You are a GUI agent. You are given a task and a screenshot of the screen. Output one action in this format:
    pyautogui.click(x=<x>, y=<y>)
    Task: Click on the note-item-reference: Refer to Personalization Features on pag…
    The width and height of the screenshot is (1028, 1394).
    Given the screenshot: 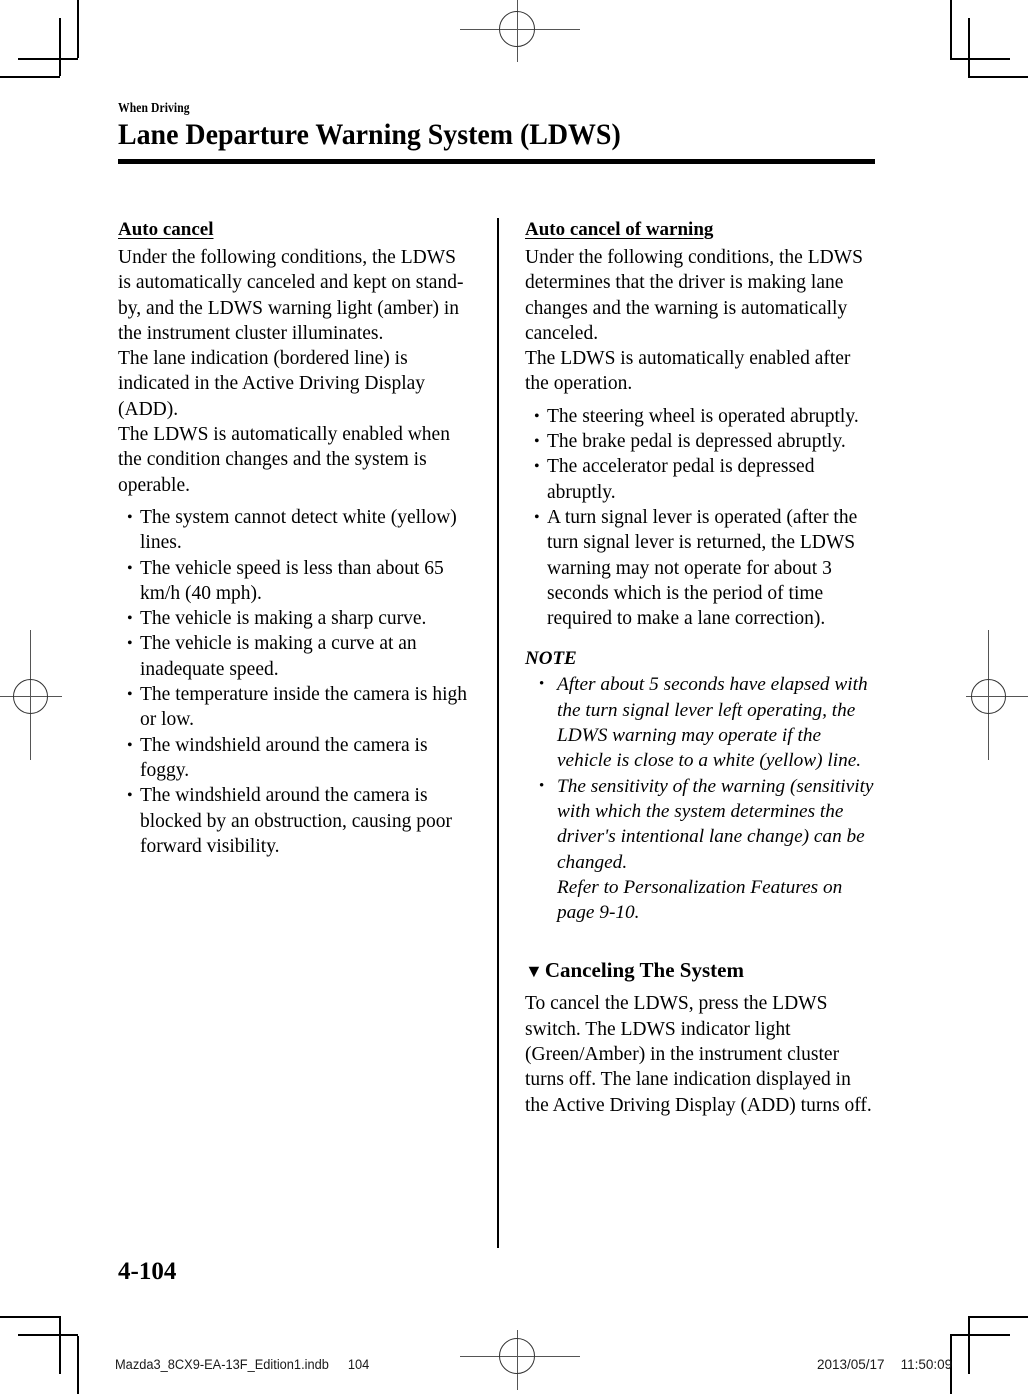 What is the action you would take?
    pyautogui.click(x=700, y=900)
    